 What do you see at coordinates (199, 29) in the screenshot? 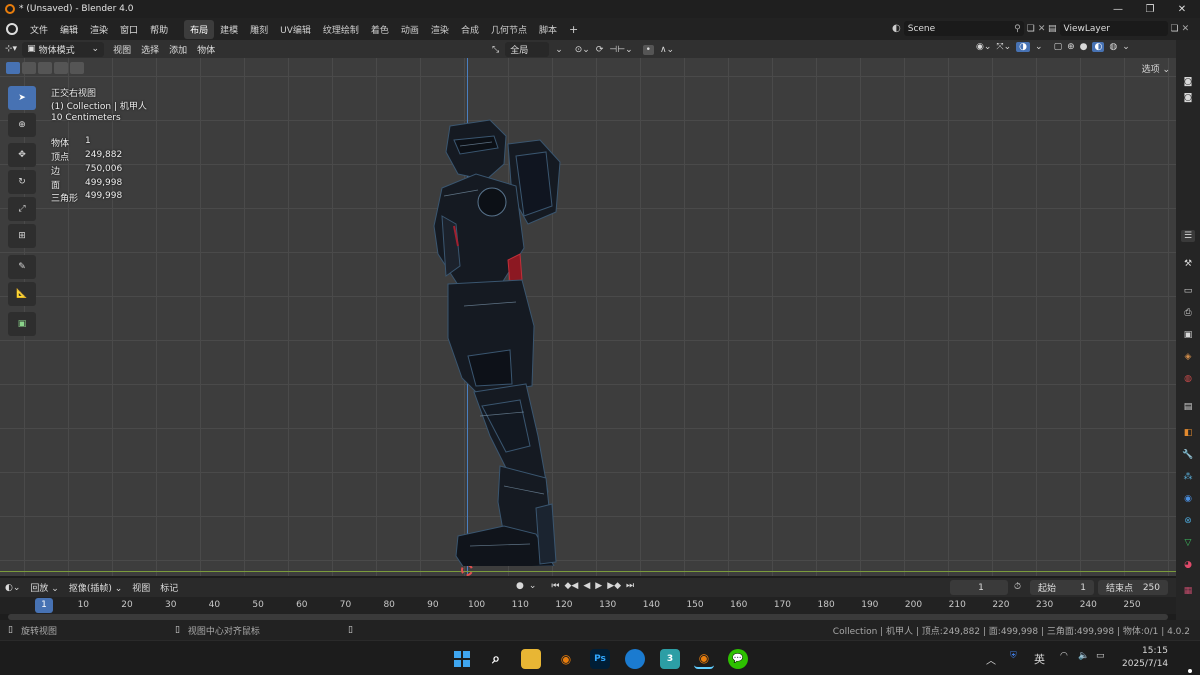
I see `tab-layout: 布局` at bounding box center [199, 29].